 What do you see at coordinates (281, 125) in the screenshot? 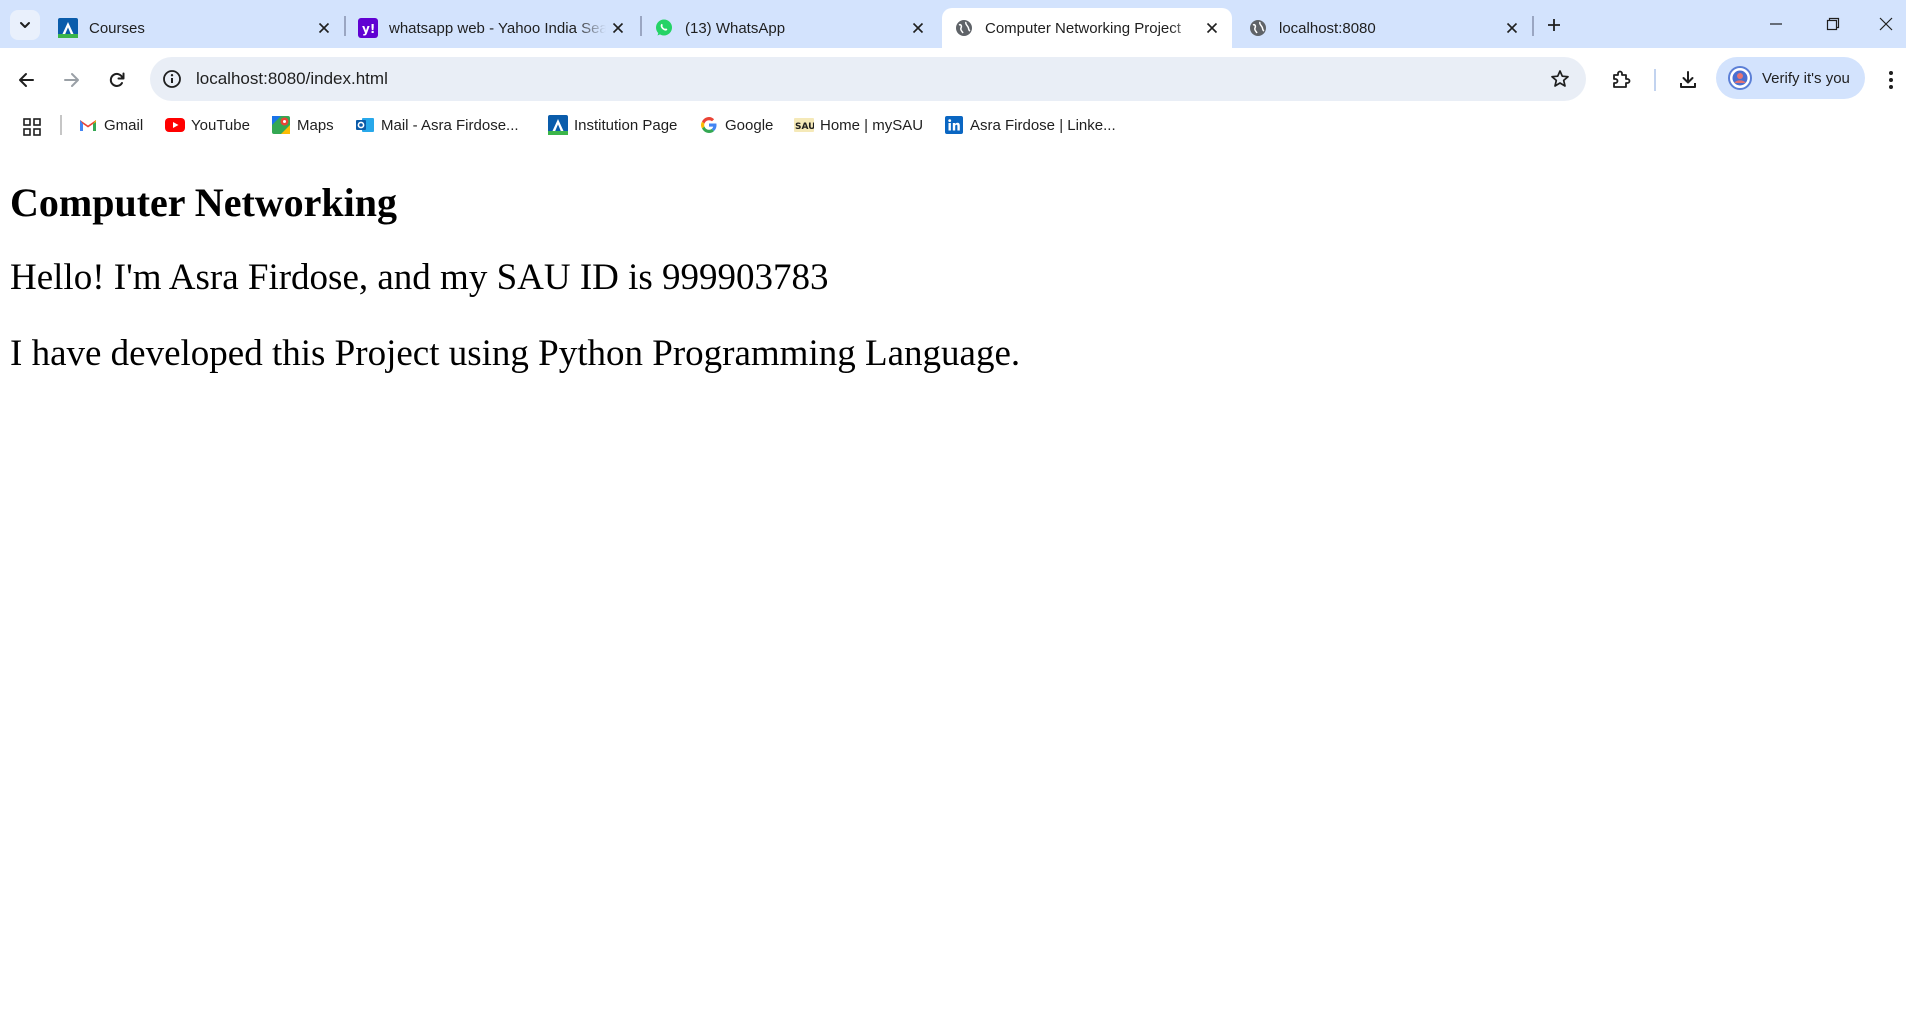
I see `maps-icon` at bounding box center [281, 125].